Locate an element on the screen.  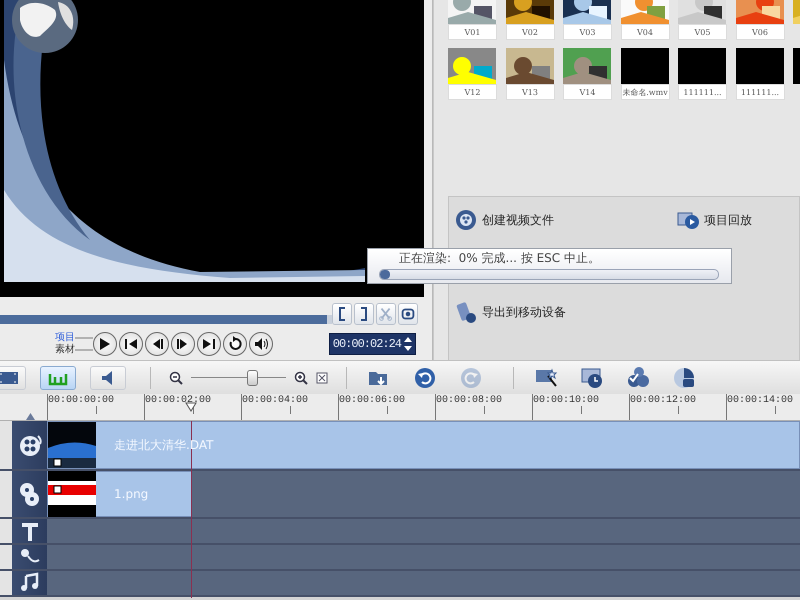
thumbnail-label: V04 is located at coordinates (645, 32).